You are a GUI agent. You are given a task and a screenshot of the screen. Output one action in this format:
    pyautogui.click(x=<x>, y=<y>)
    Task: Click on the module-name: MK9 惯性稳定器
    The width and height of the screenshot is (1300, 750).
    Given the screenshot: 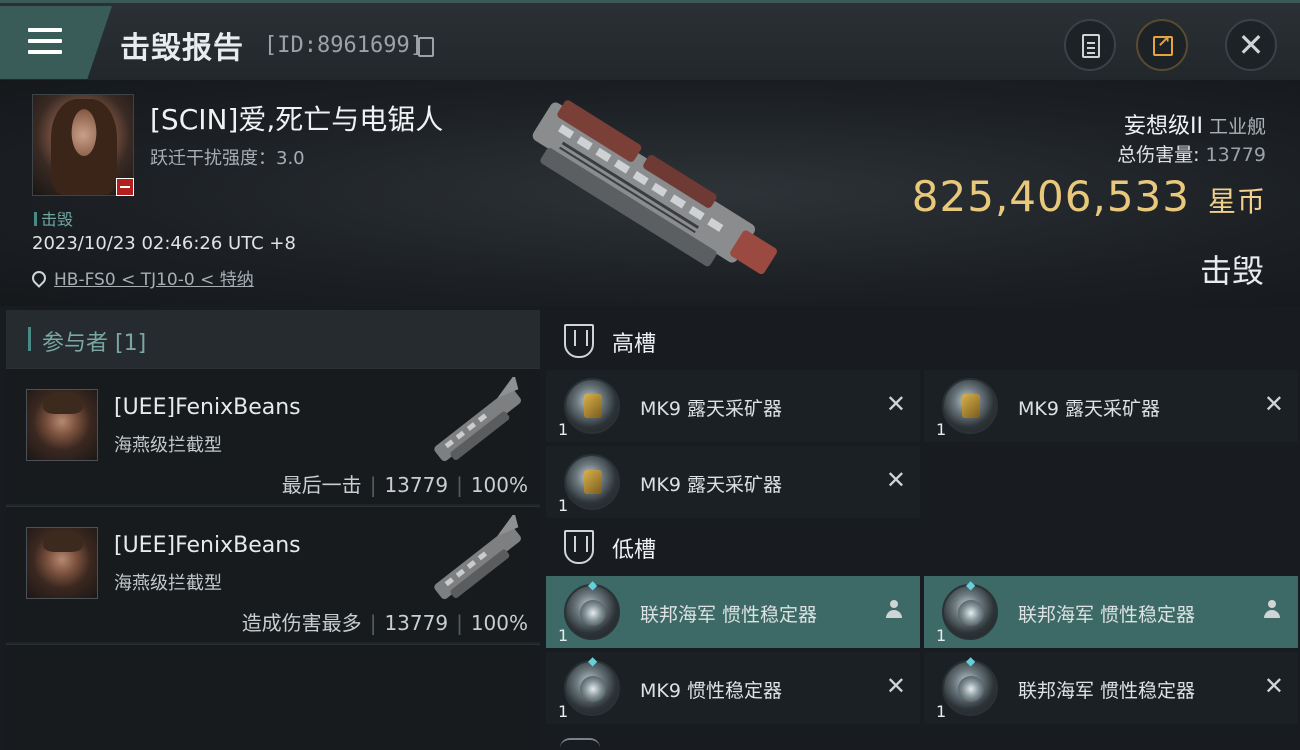 What is the action you would take?
    pyautogui.click(x=711, y=691)
    